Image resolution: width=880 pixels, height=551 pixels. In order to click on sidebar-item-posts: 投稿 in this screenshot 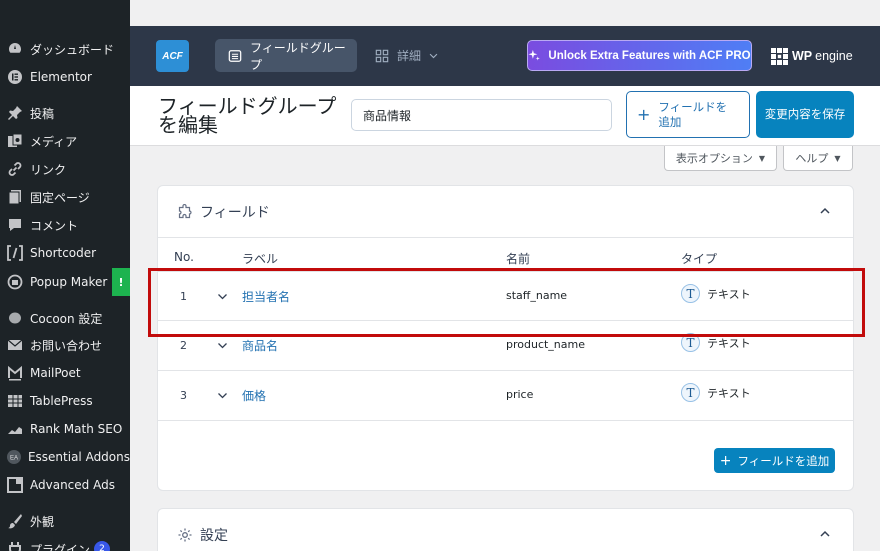, I will do `click(65, 113)`.